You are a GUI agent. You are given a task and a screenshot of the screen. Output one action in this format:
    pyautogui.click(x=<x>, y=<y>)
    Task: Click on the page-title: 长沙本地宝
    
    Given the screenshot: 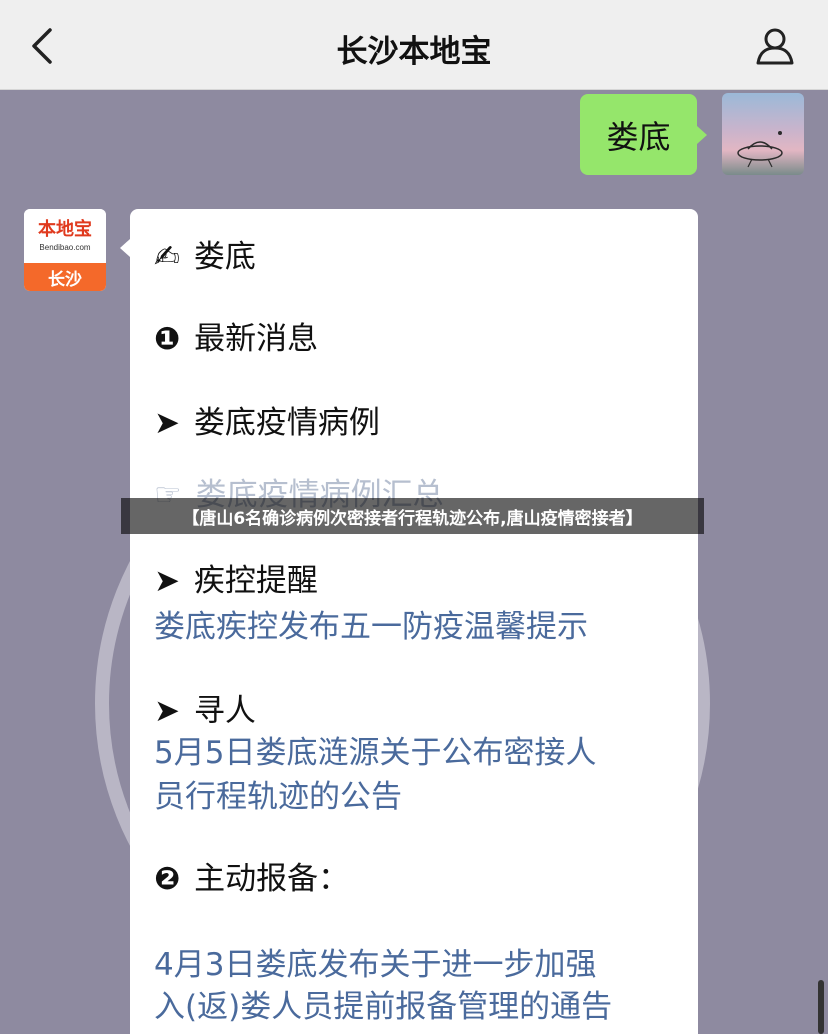 What is the action you would take?
    pyautogui.click(x=414, y=52)
    